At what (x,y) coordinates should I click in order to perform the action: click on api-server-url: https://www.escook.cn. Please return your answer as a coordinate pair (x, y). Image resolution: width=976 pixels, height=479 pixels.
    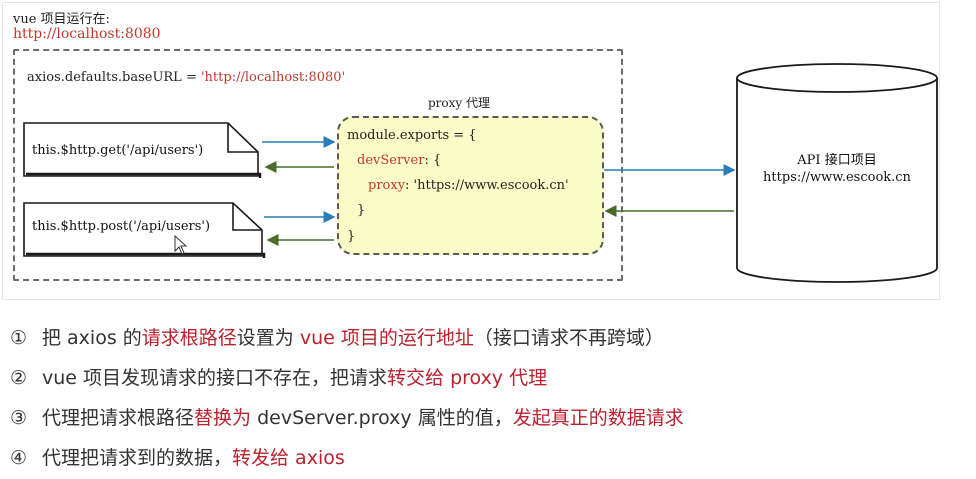
    Looking at the image, I should click on (837, 177).